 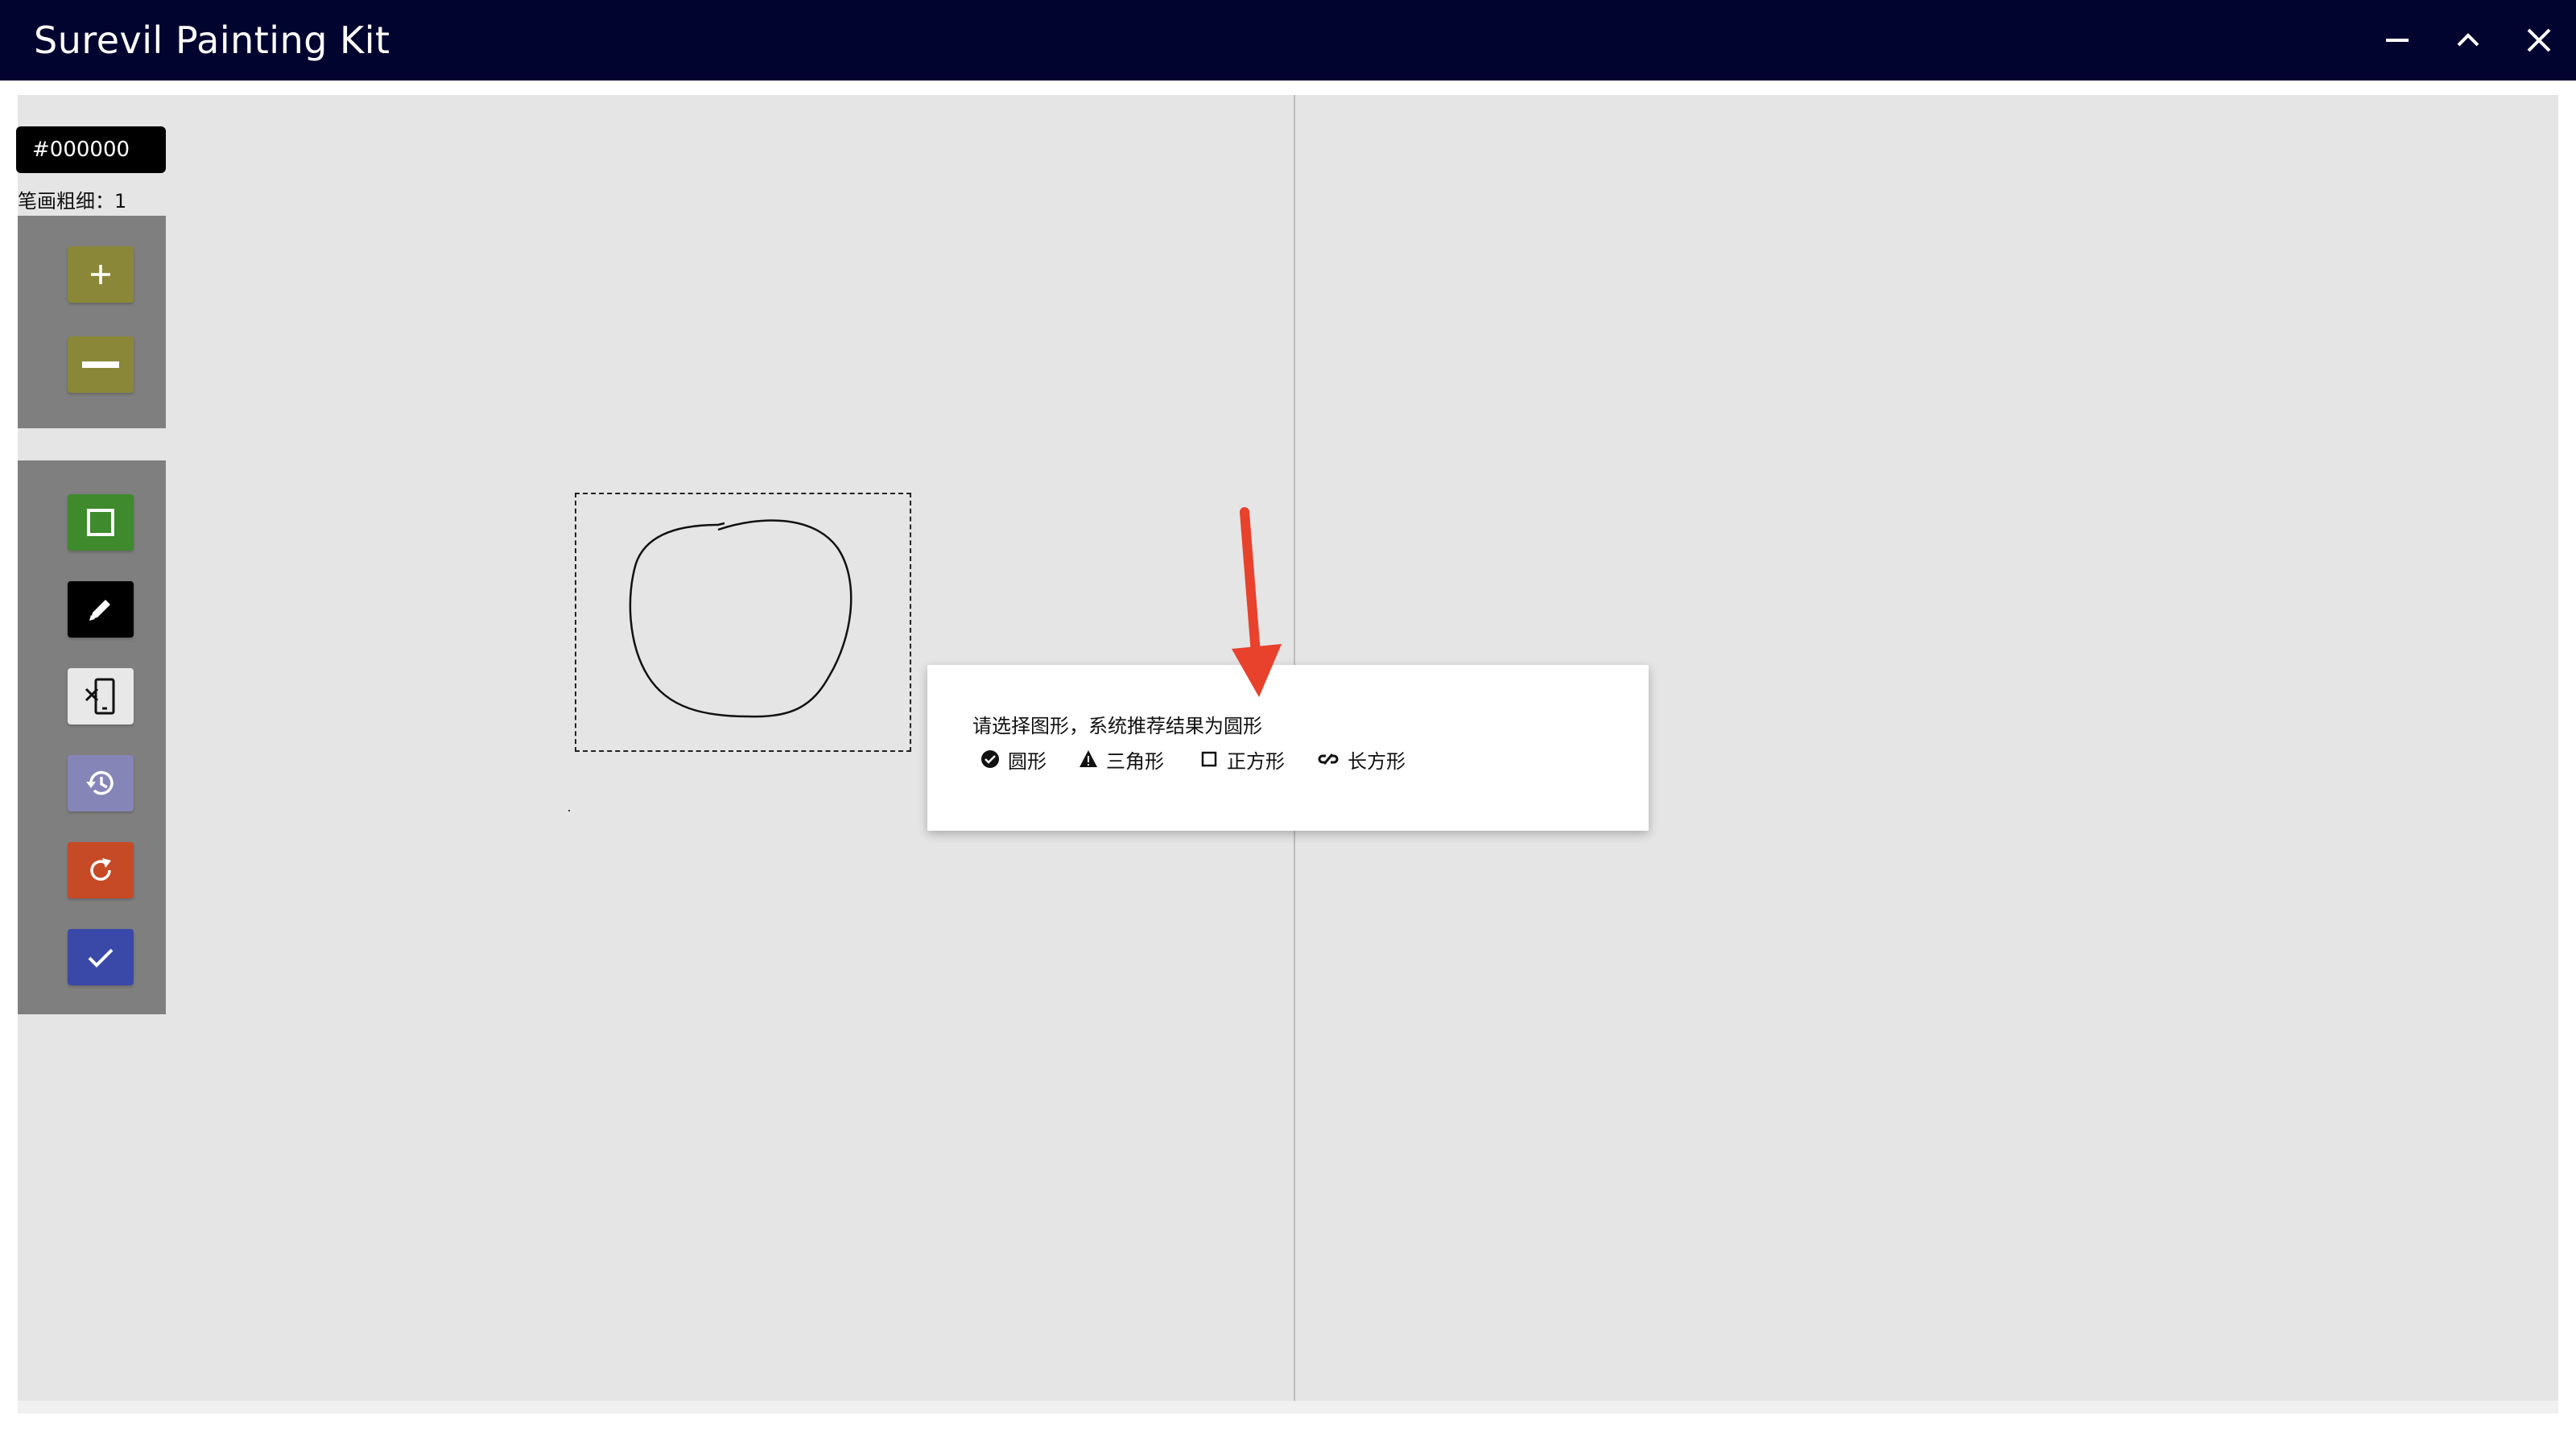 I want to click on option-circle: 圆形, so click(x=1013, y=759).